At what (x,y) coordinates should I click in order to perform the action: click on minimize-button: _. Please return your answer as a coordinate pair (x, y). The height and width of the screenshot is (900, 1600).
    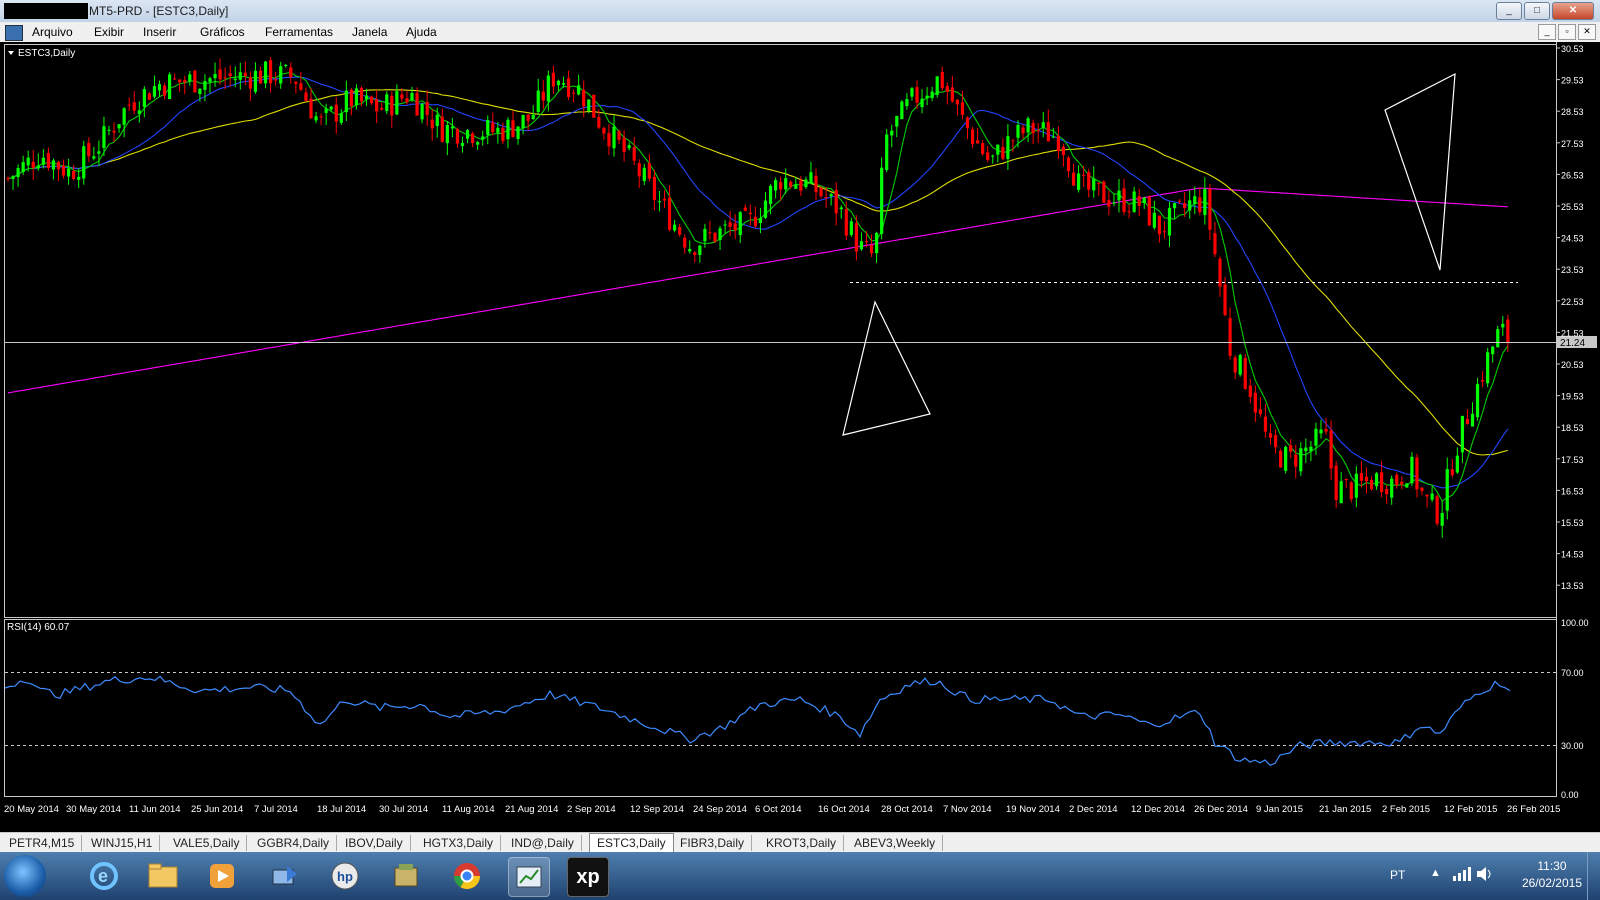
    Looking at the image, I should click on (1509, 11).